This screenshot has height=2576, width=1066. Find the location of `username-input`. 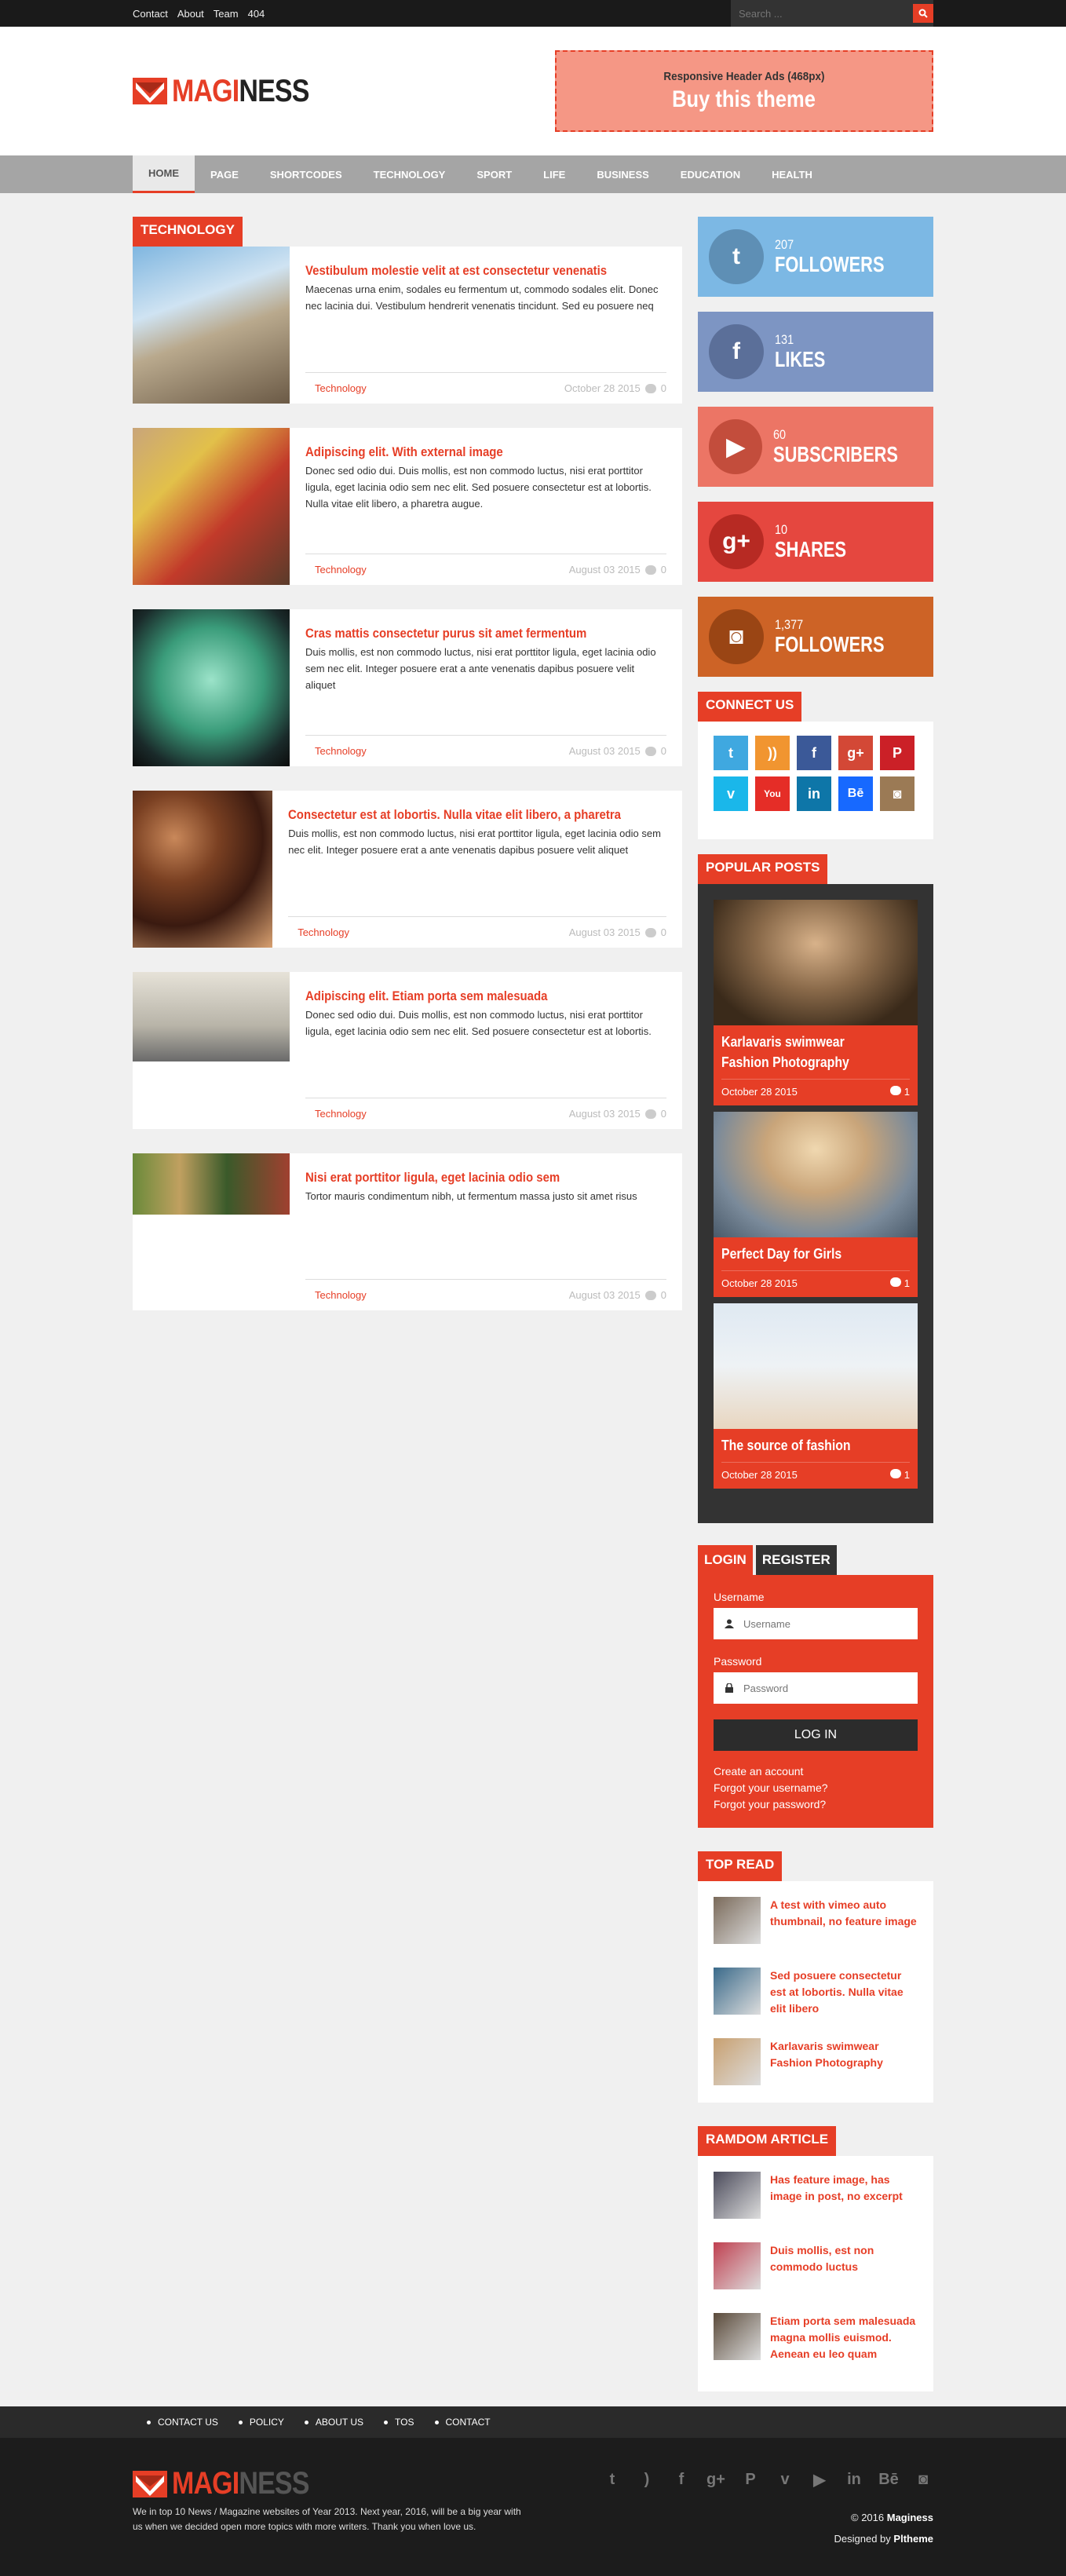

username-input is located at coordinates (821, 1624).